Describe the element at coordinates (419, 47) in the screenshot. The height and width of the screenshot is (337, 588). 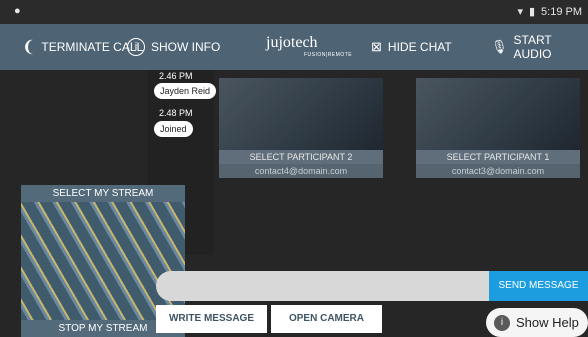
I see `hide-chat-label: HIDE CHAT` at that location.